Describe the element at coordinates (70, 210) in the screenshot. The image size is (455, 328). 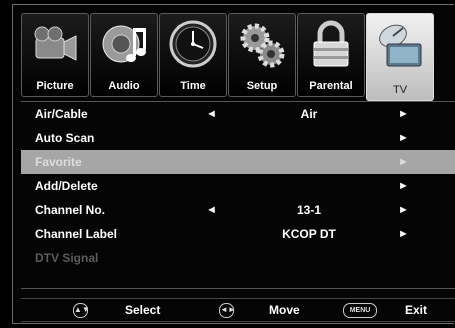
I see `menu-item-label: Channel No.` at that location.